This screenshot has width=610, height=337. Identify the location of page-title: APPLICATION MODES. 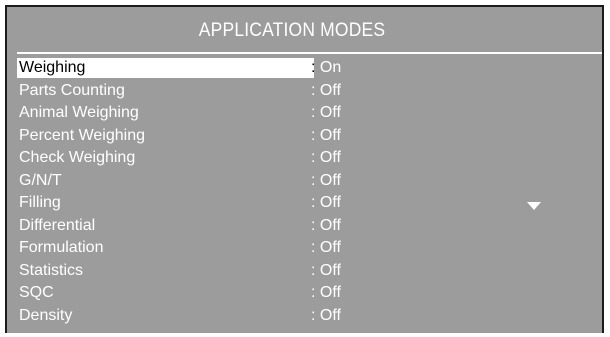
(292, 30).